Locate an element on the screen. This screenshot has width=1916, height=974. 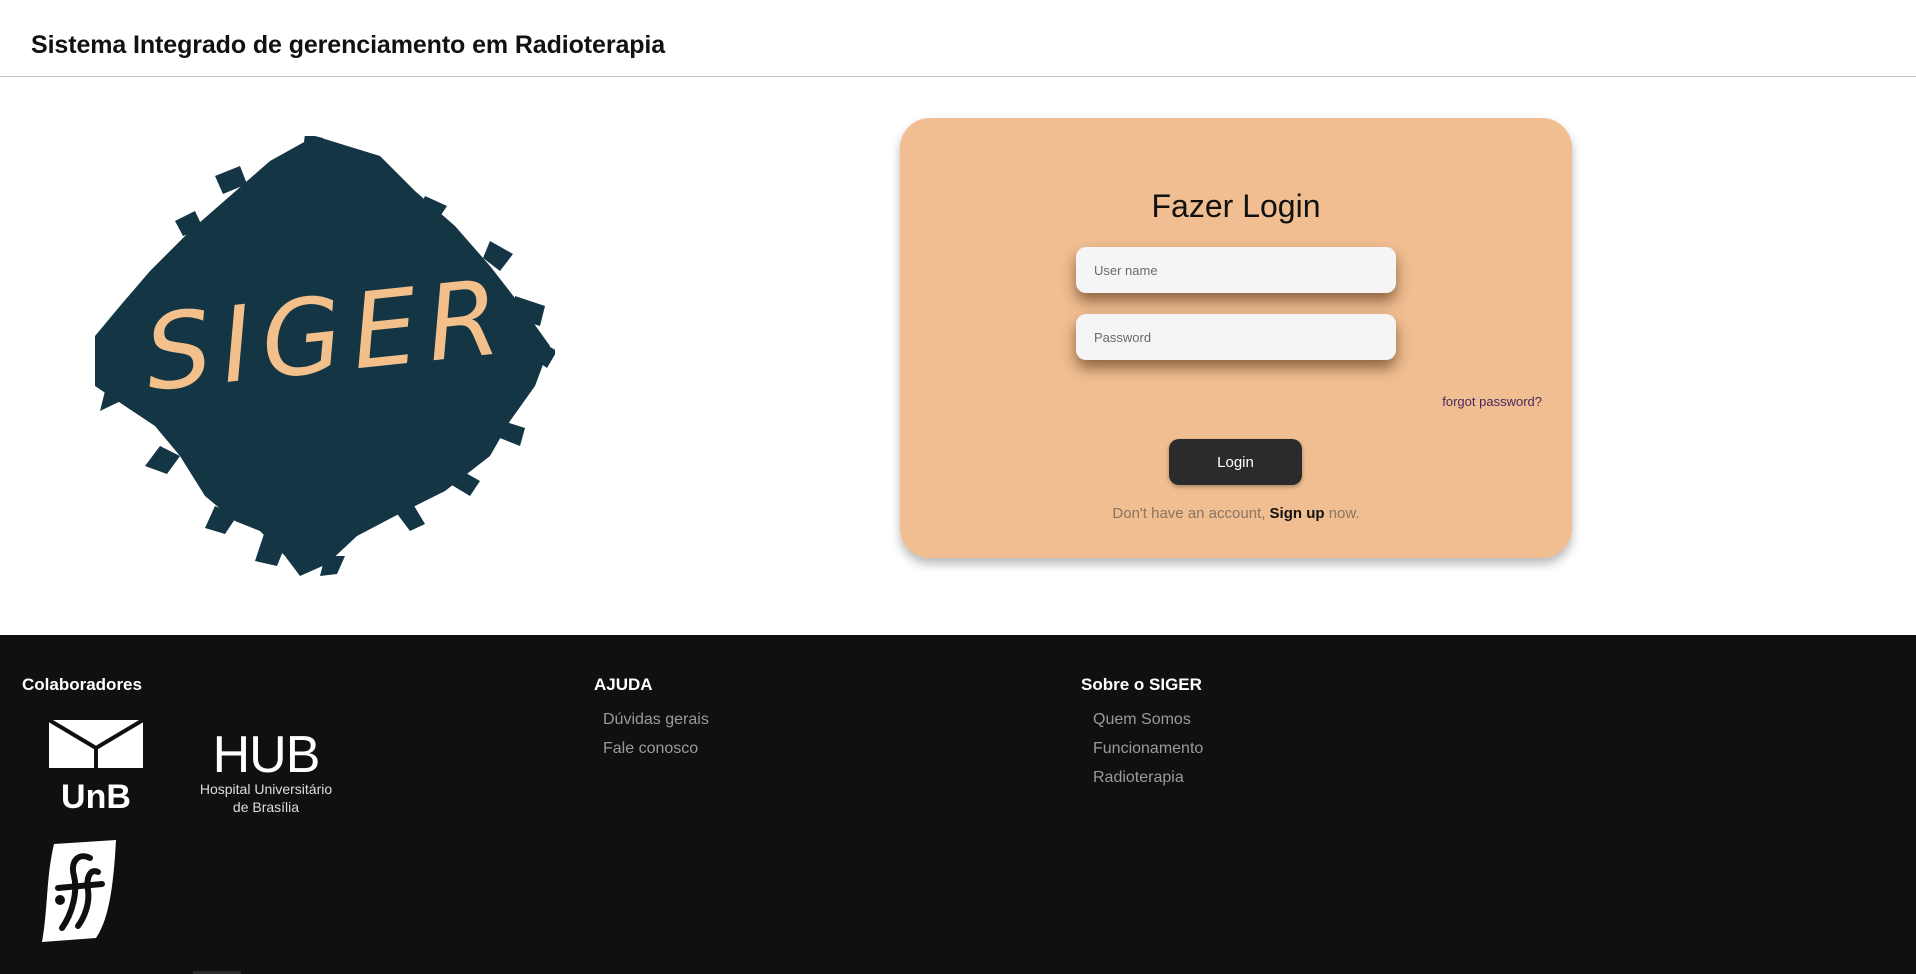
footer-link-radioterapia: Radioterapia is located at coordinates (1138, 778).